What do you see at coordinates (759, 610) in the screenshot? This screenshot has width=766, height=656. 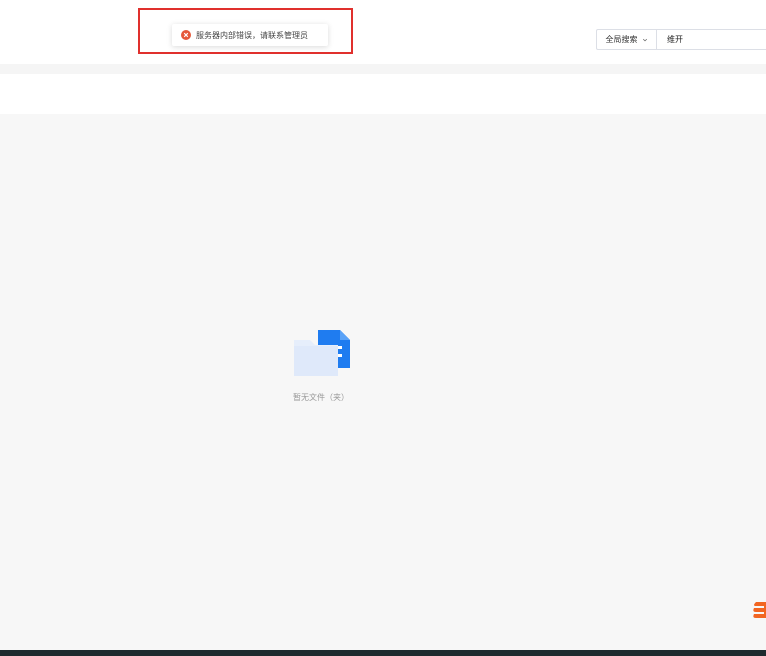 I see `floating-widget-icon` at bounding box center [759, 610].